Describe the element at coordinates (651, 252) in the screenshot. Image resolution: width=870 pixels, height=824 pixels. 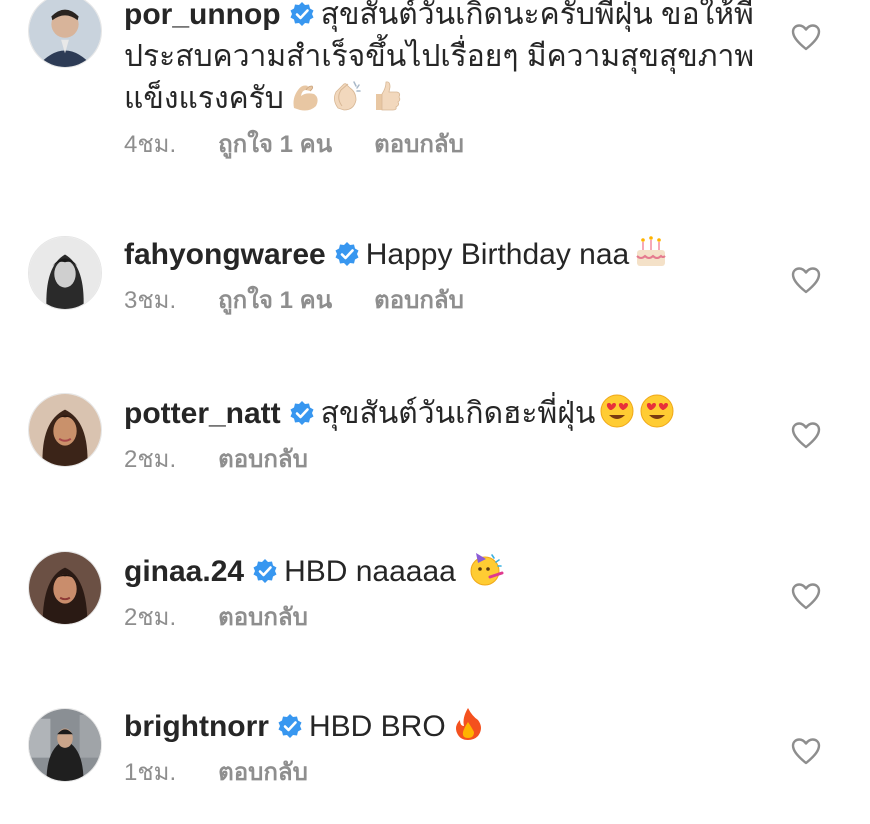
I see `birthday-cake-icon` at that location.